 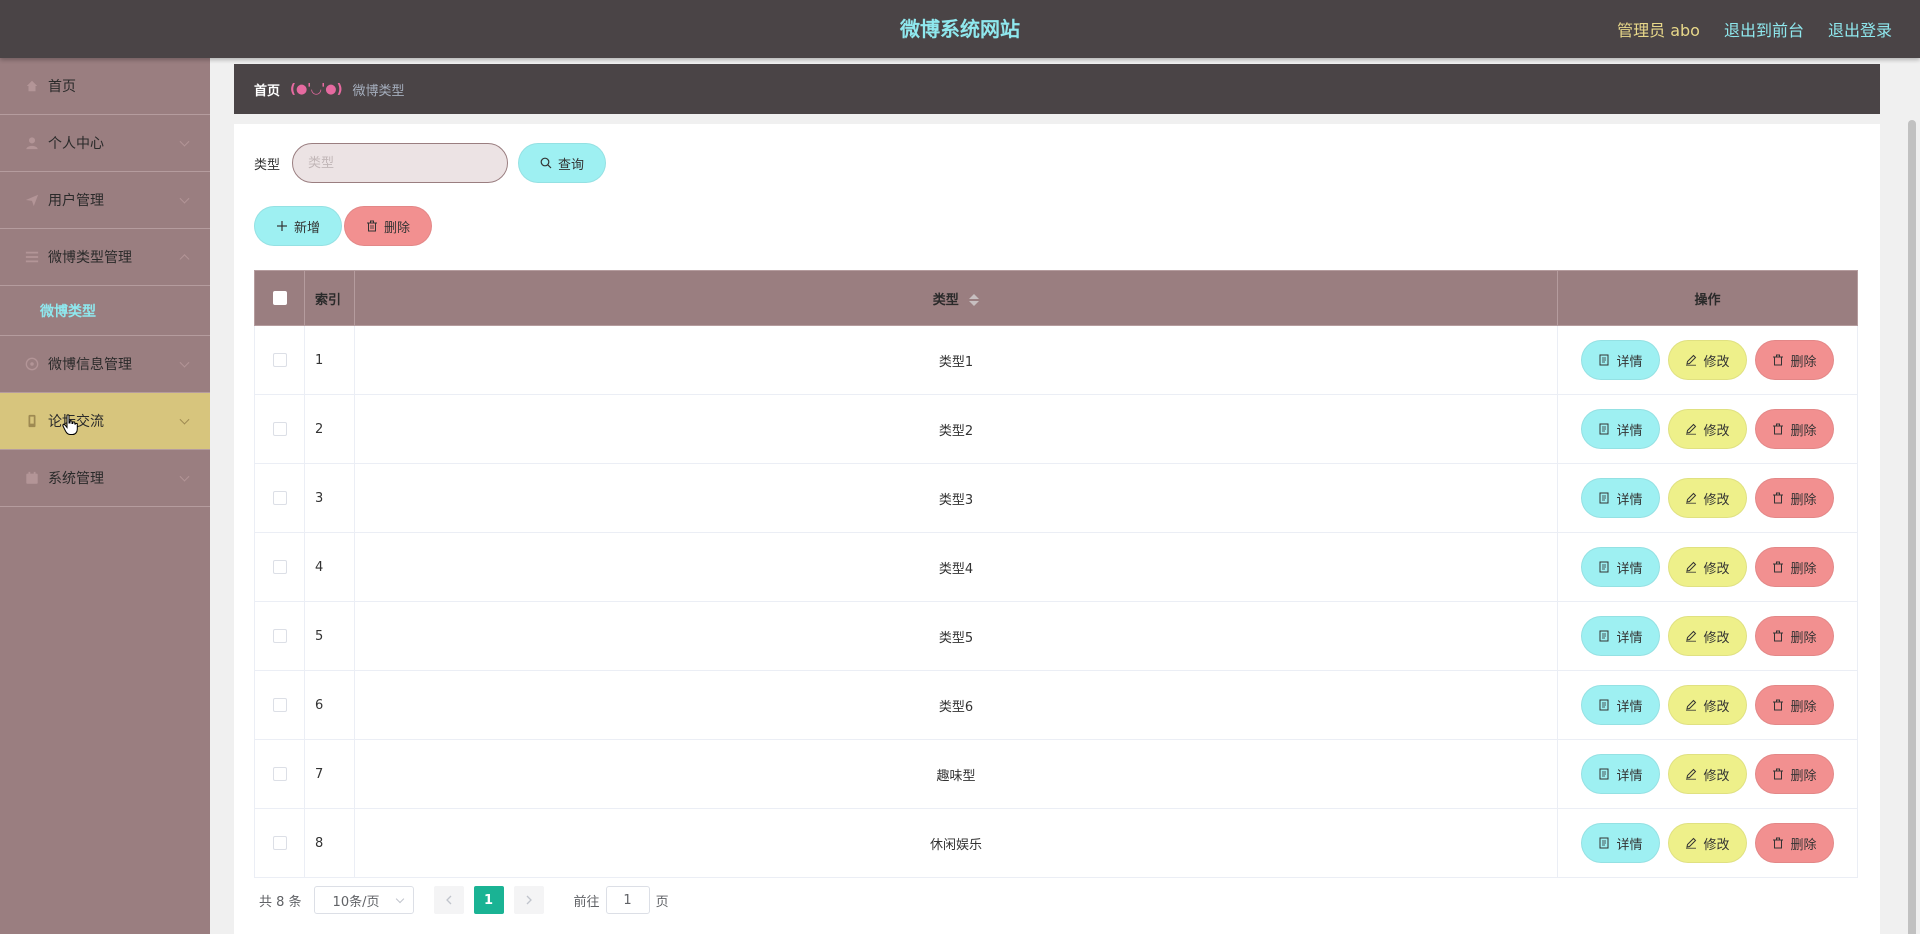 What do you see at coordinates (1056, 498) in the screenshot?
I see `table-row: 3 类型3 详情 修改 删除` at bounding box center [1056, 498].